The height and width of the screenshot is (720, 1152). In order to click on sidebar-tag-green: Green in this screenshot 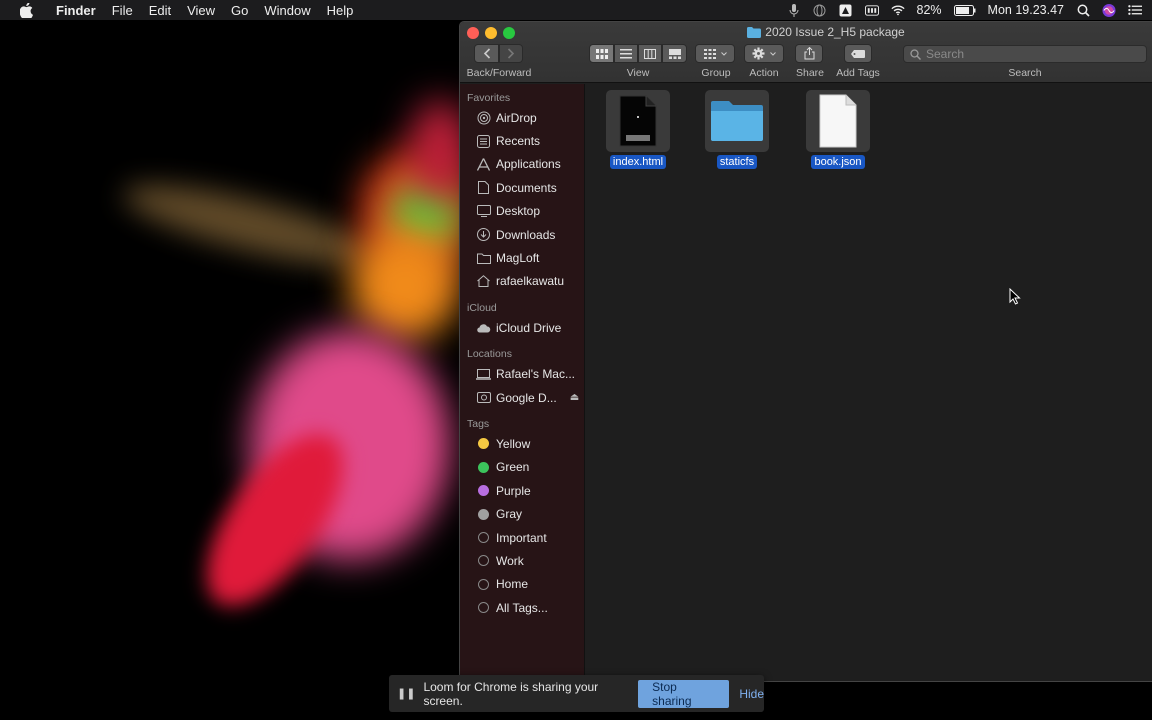, I will do `click(522, 467)`.